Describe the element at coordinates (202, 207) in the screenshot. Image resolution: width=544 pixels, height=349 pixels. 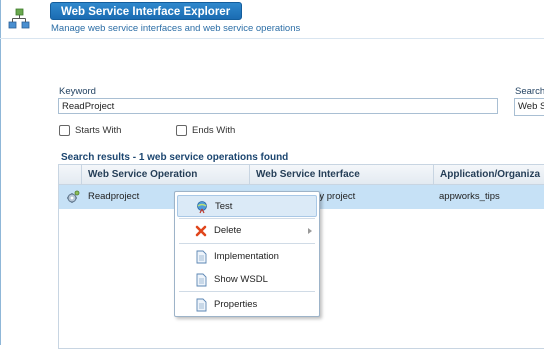
I see `test-run-icon` at that location.